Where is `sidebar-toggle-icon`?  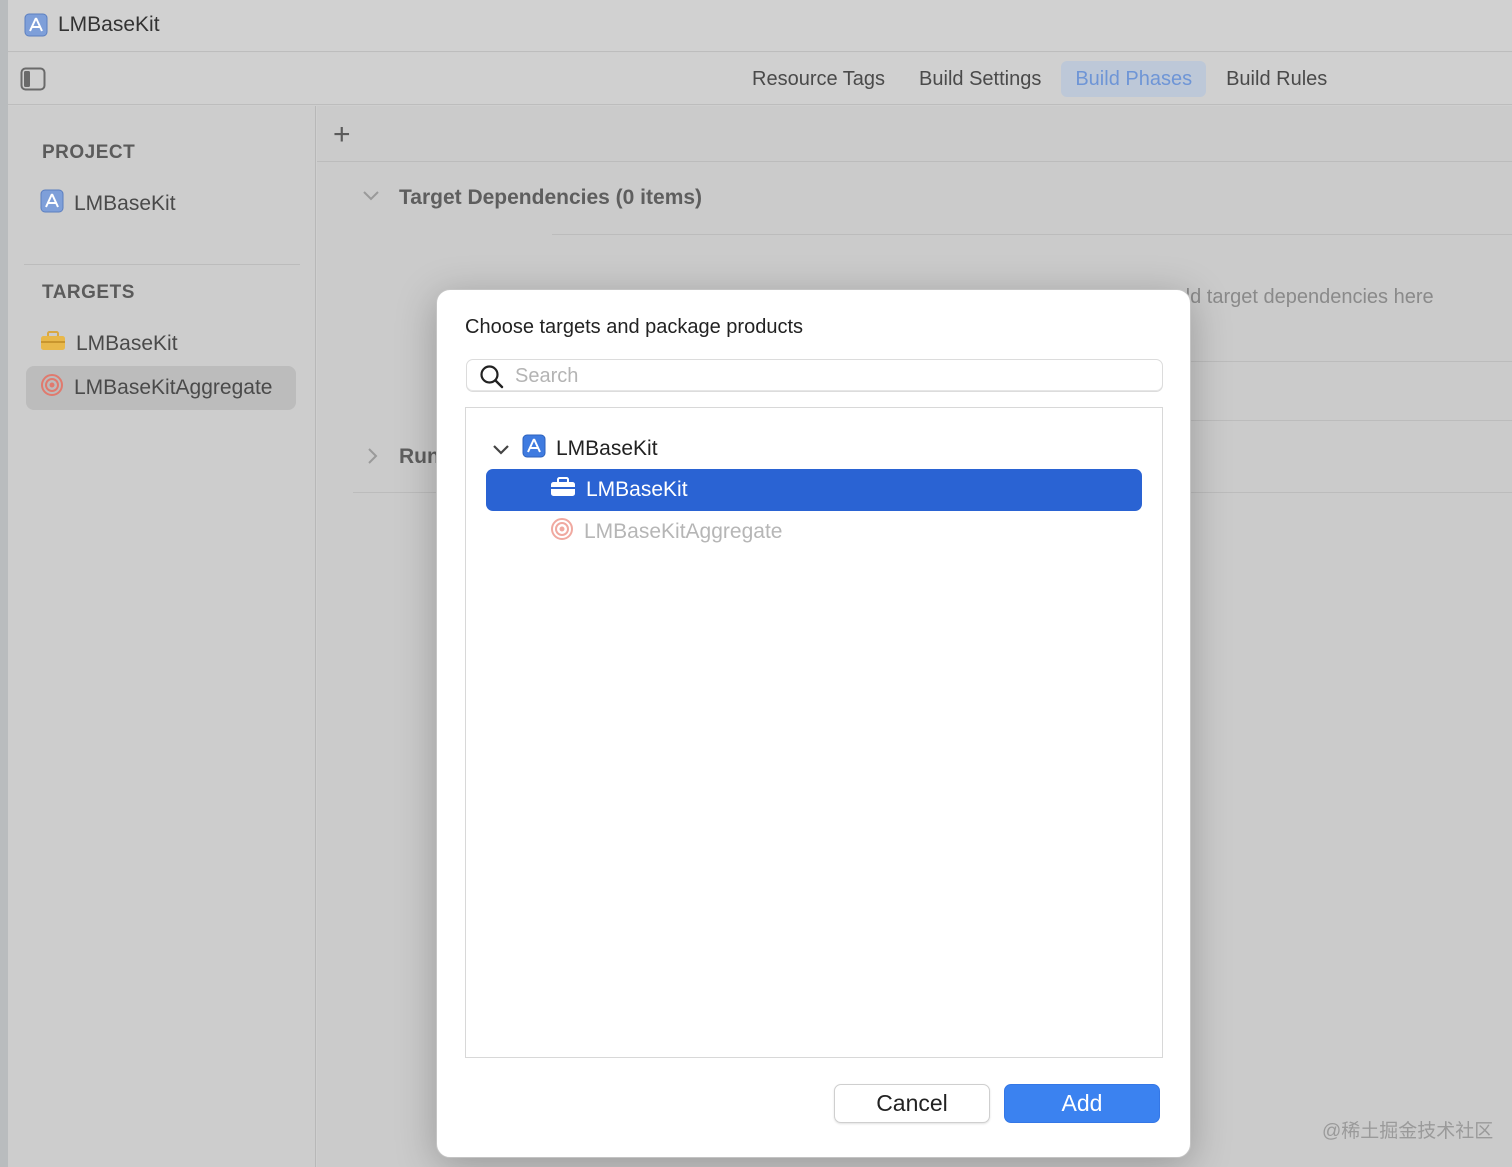 sidebar-toggle-icon is located at coordinates (33, 81).